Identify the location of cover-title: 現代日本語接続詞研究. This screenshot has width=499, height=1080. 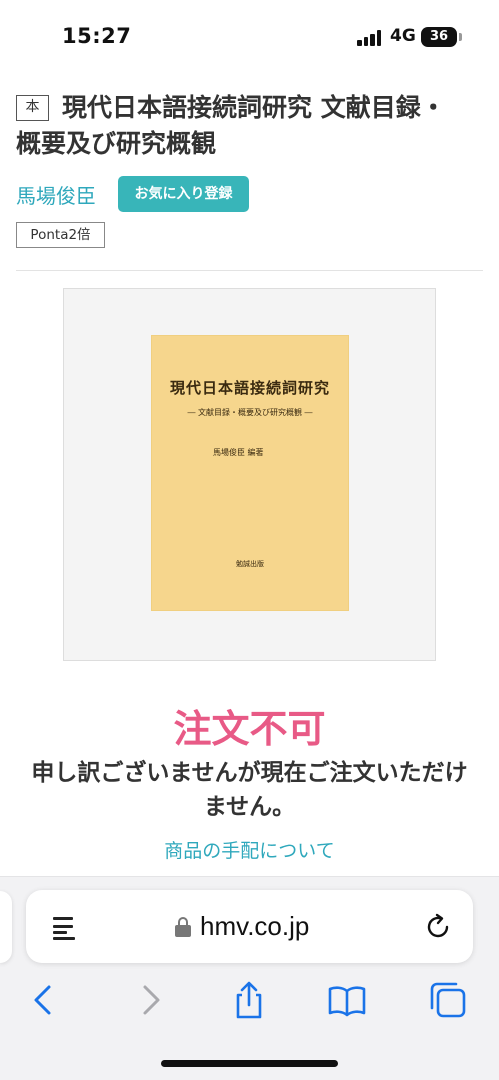
(249, 388).